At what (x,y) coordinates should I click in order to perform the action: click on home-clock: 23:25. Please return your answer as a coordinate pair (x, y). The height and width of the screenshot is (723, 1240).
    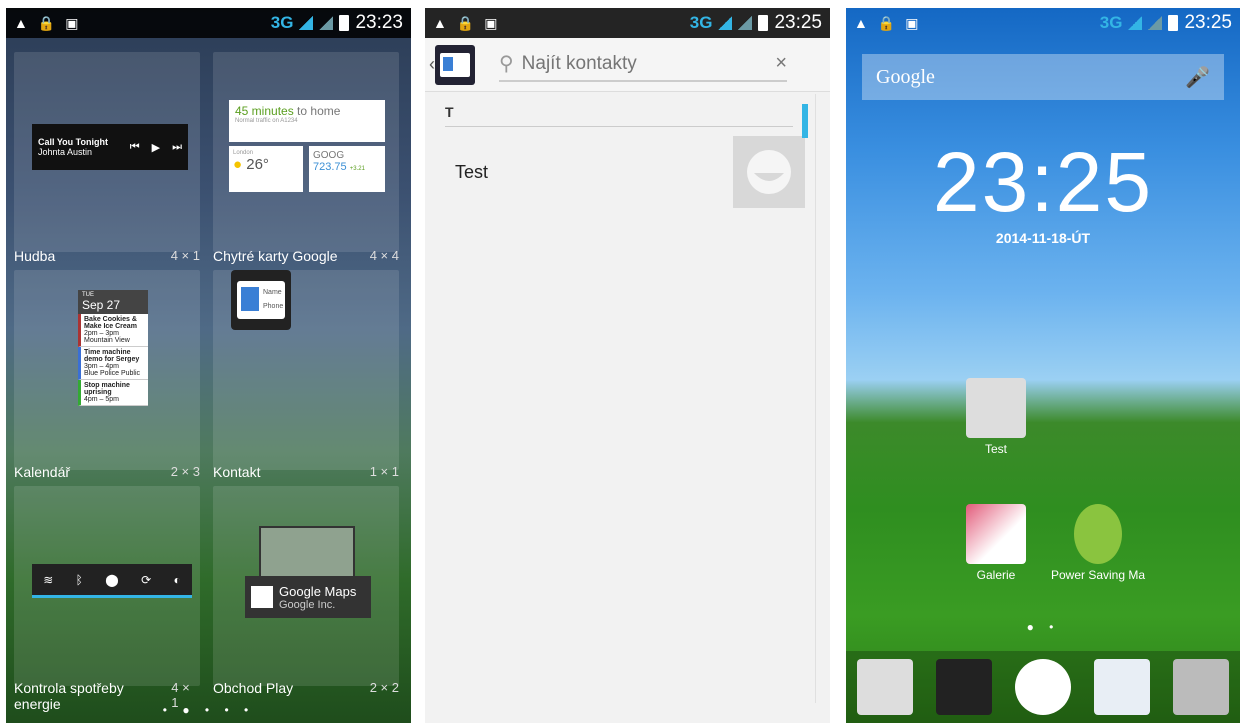
    Looking at the image, I should click on (1043, 182).